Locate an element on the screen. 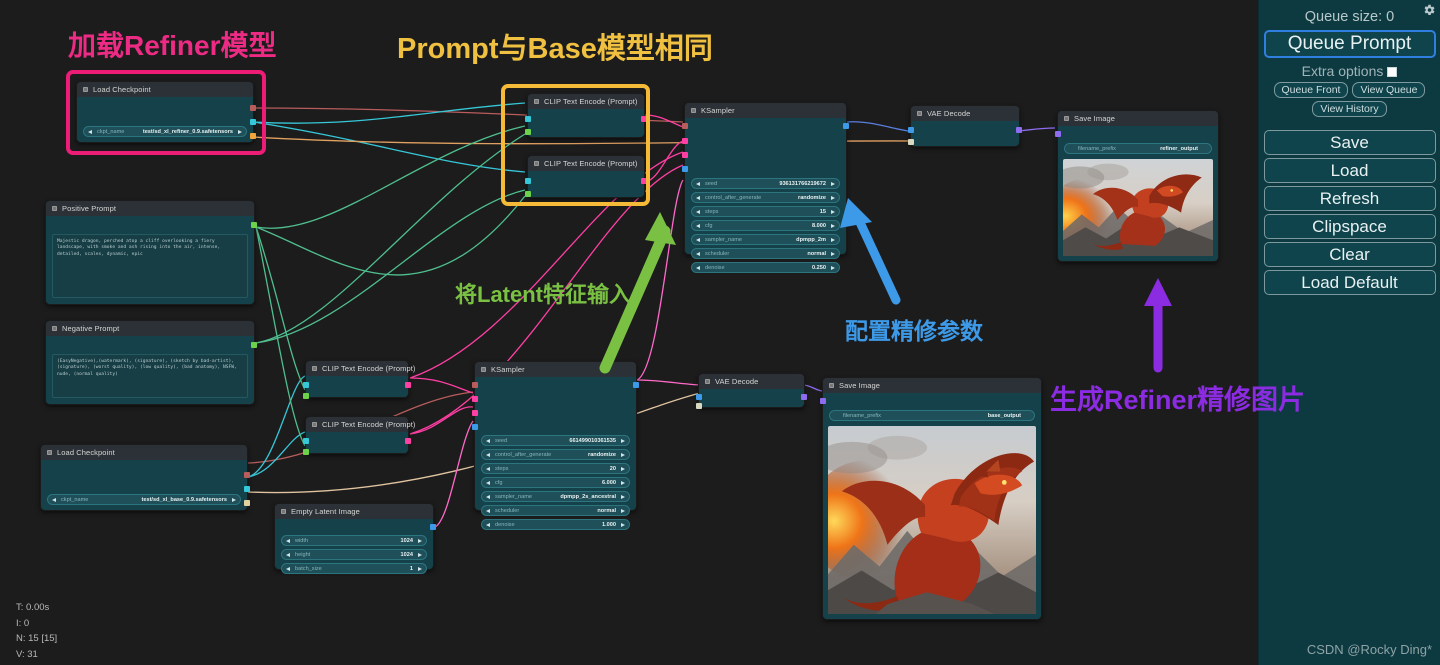 Image resolution: width=1440 pixels, height=665 pixels. node-save-image-base: Save Image filename_prefix base_output is located at coordinates (931, 498).